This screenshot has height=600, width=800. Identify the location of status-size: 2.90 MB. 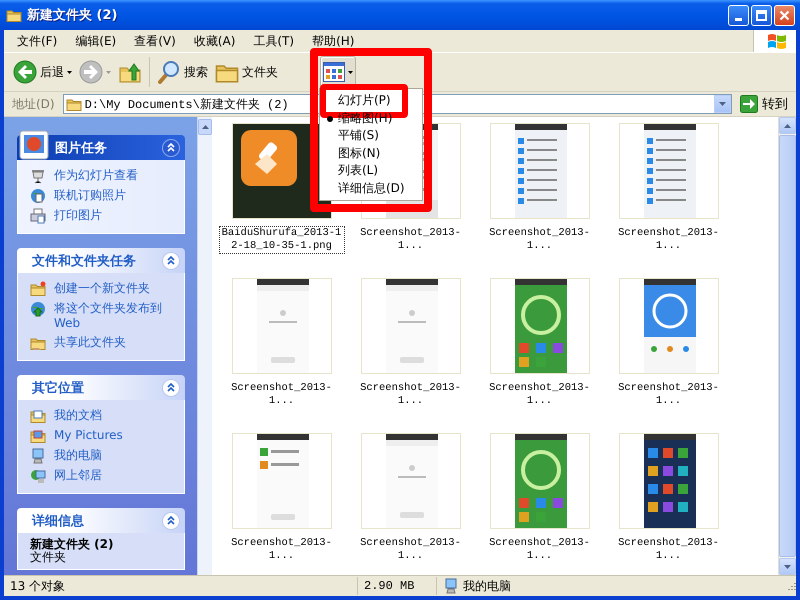
(397, 586).